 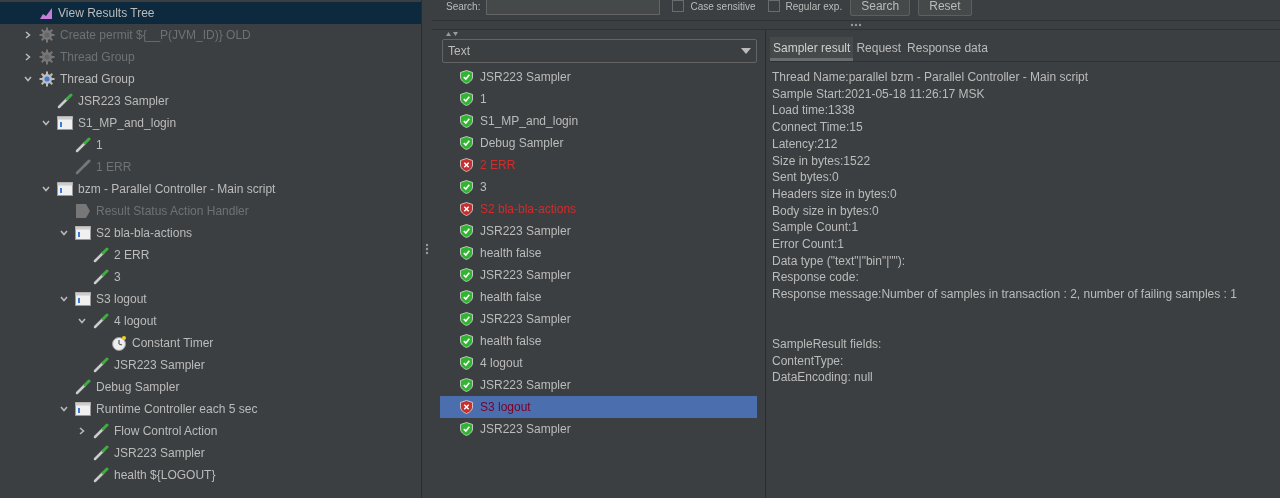 What do you see at coordinates (598, 143) in the screenshot?
I see `result-item: Debug Sampler` at bounding box center [598, 143].